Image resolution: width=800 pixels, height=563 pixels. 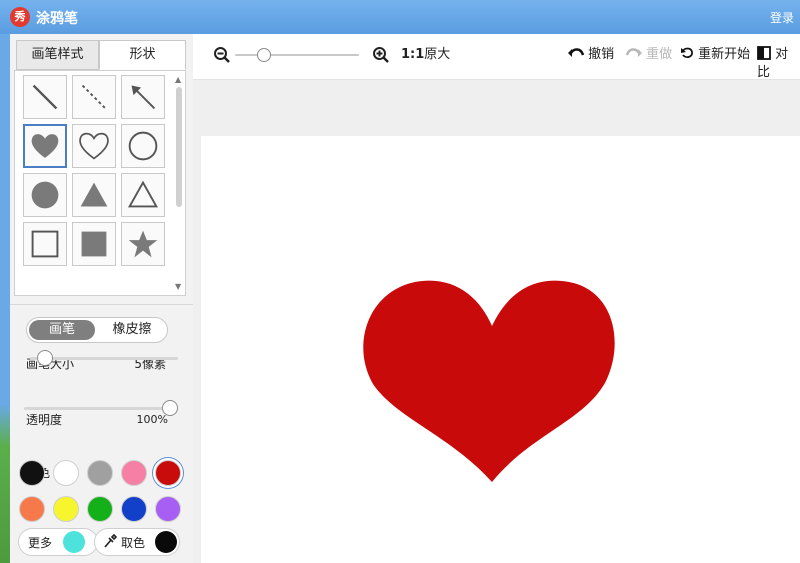 I want to click on circle-outline-icon, so click(x=143, y=146).